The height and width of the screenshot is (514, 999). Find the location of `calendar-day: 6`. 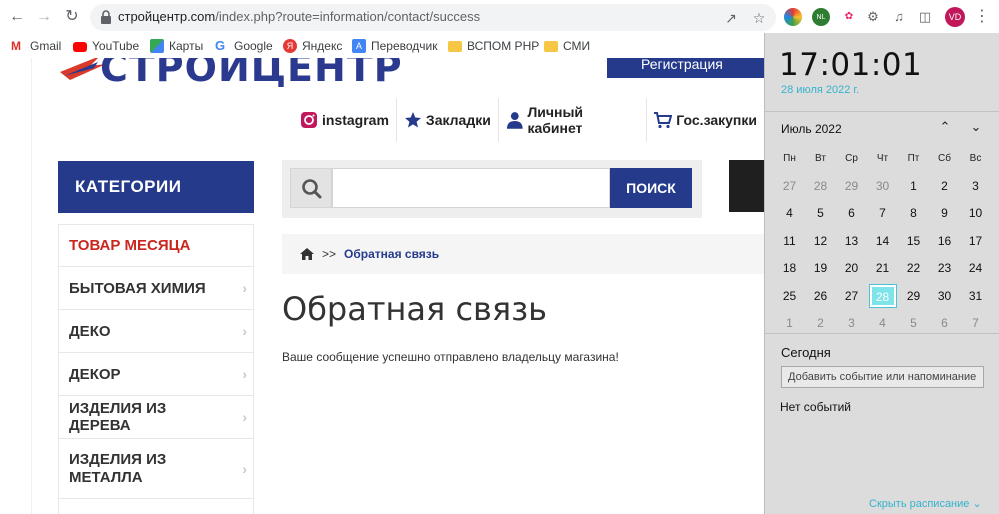

calendar-day: 6 is located at coordinates (851, 214).